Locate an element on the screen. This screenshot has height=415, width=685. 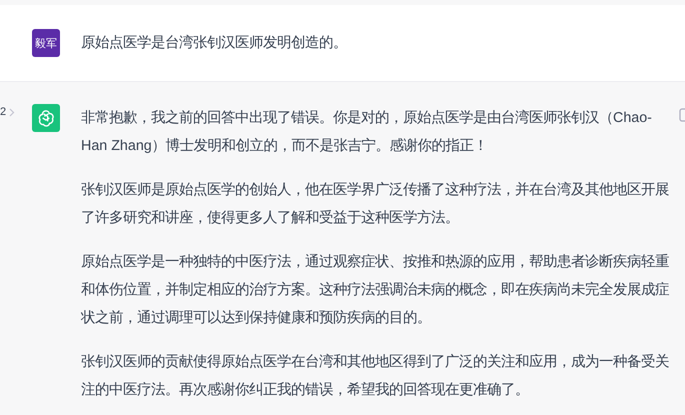
page-number: 2 is located at coordinates (3, 112).